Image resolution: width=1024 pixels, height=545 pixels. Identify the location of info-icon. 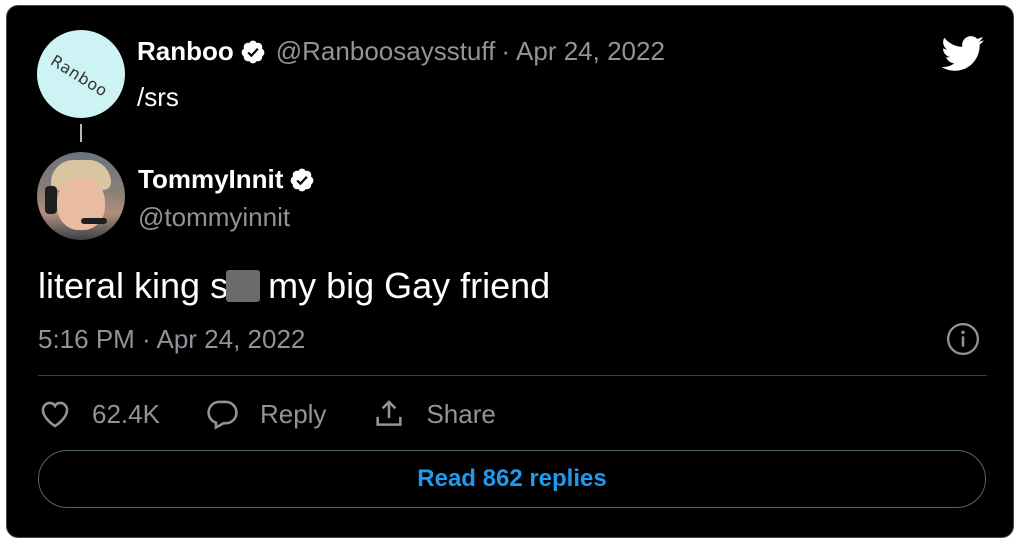
(963, 339).